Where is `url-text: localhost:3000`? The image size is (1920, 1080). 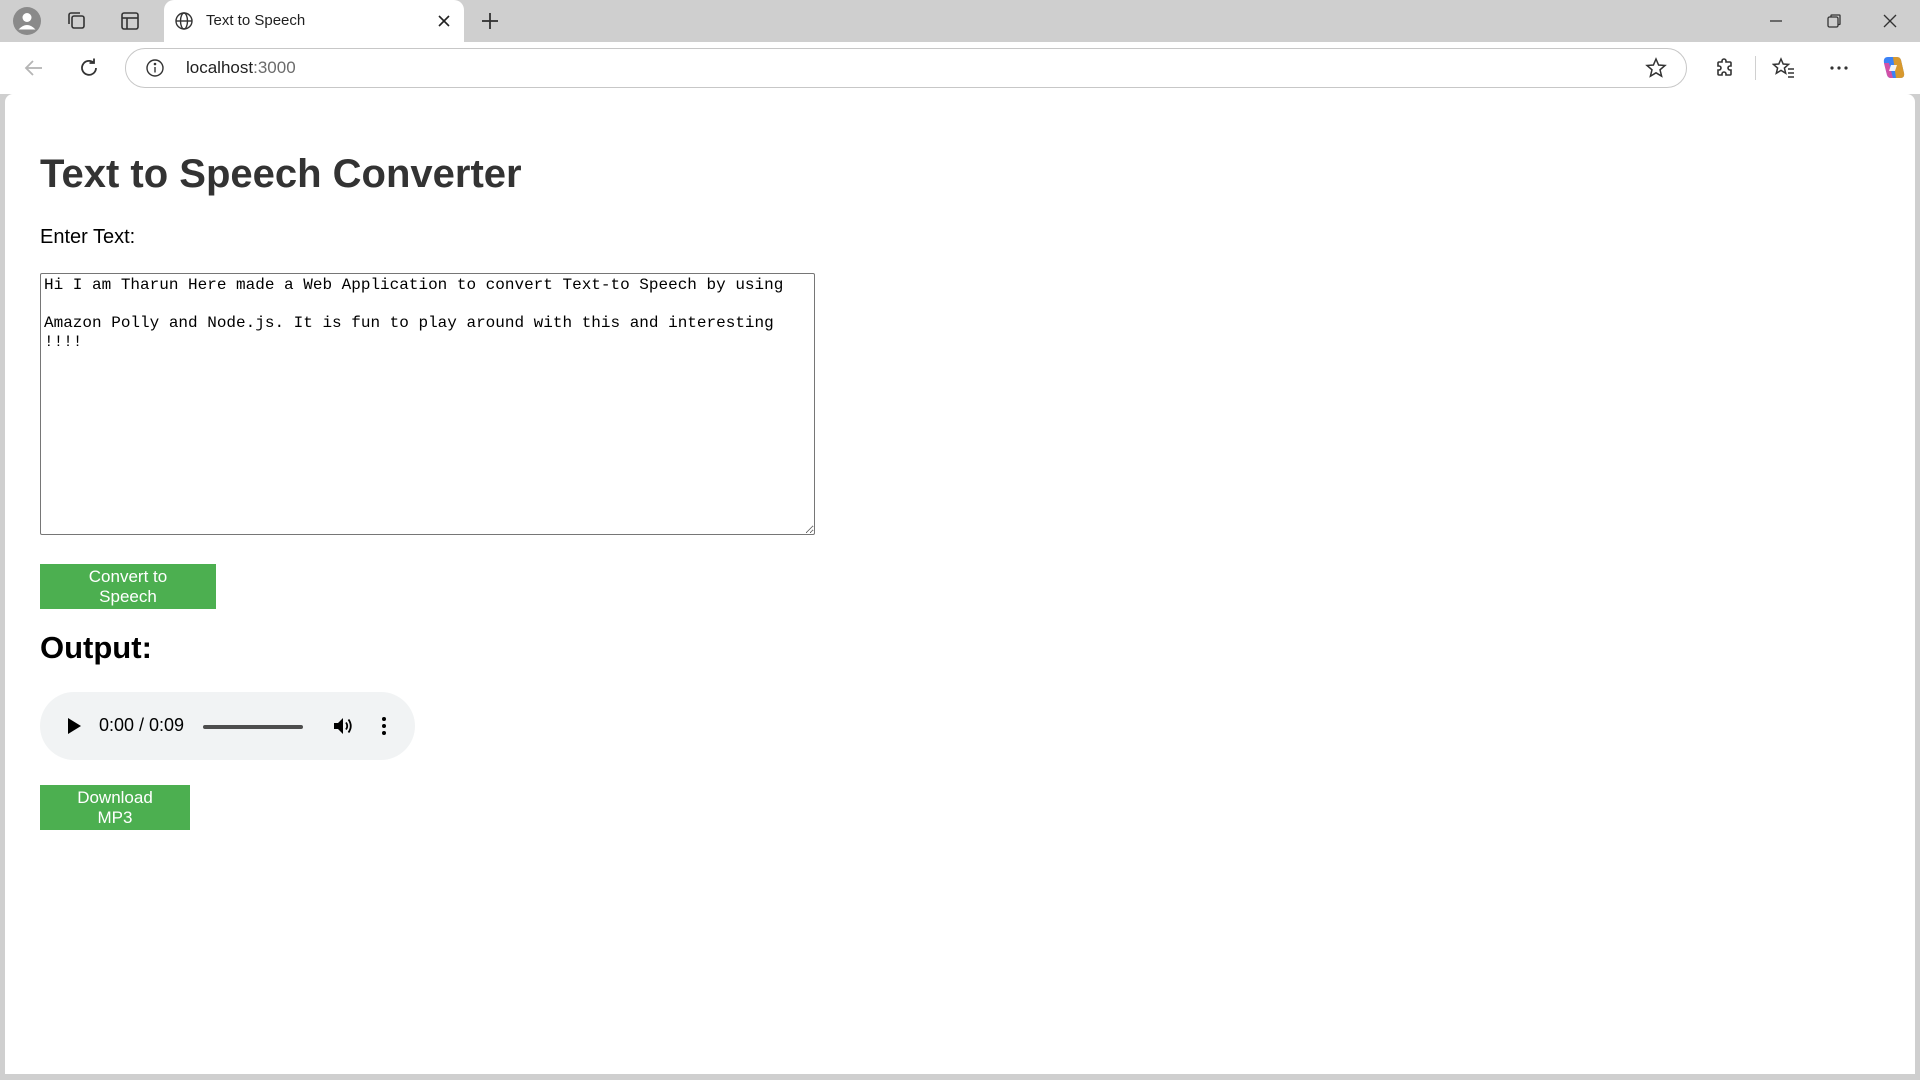 url-text: localhost:3000 is located at coordinates (241, 68).